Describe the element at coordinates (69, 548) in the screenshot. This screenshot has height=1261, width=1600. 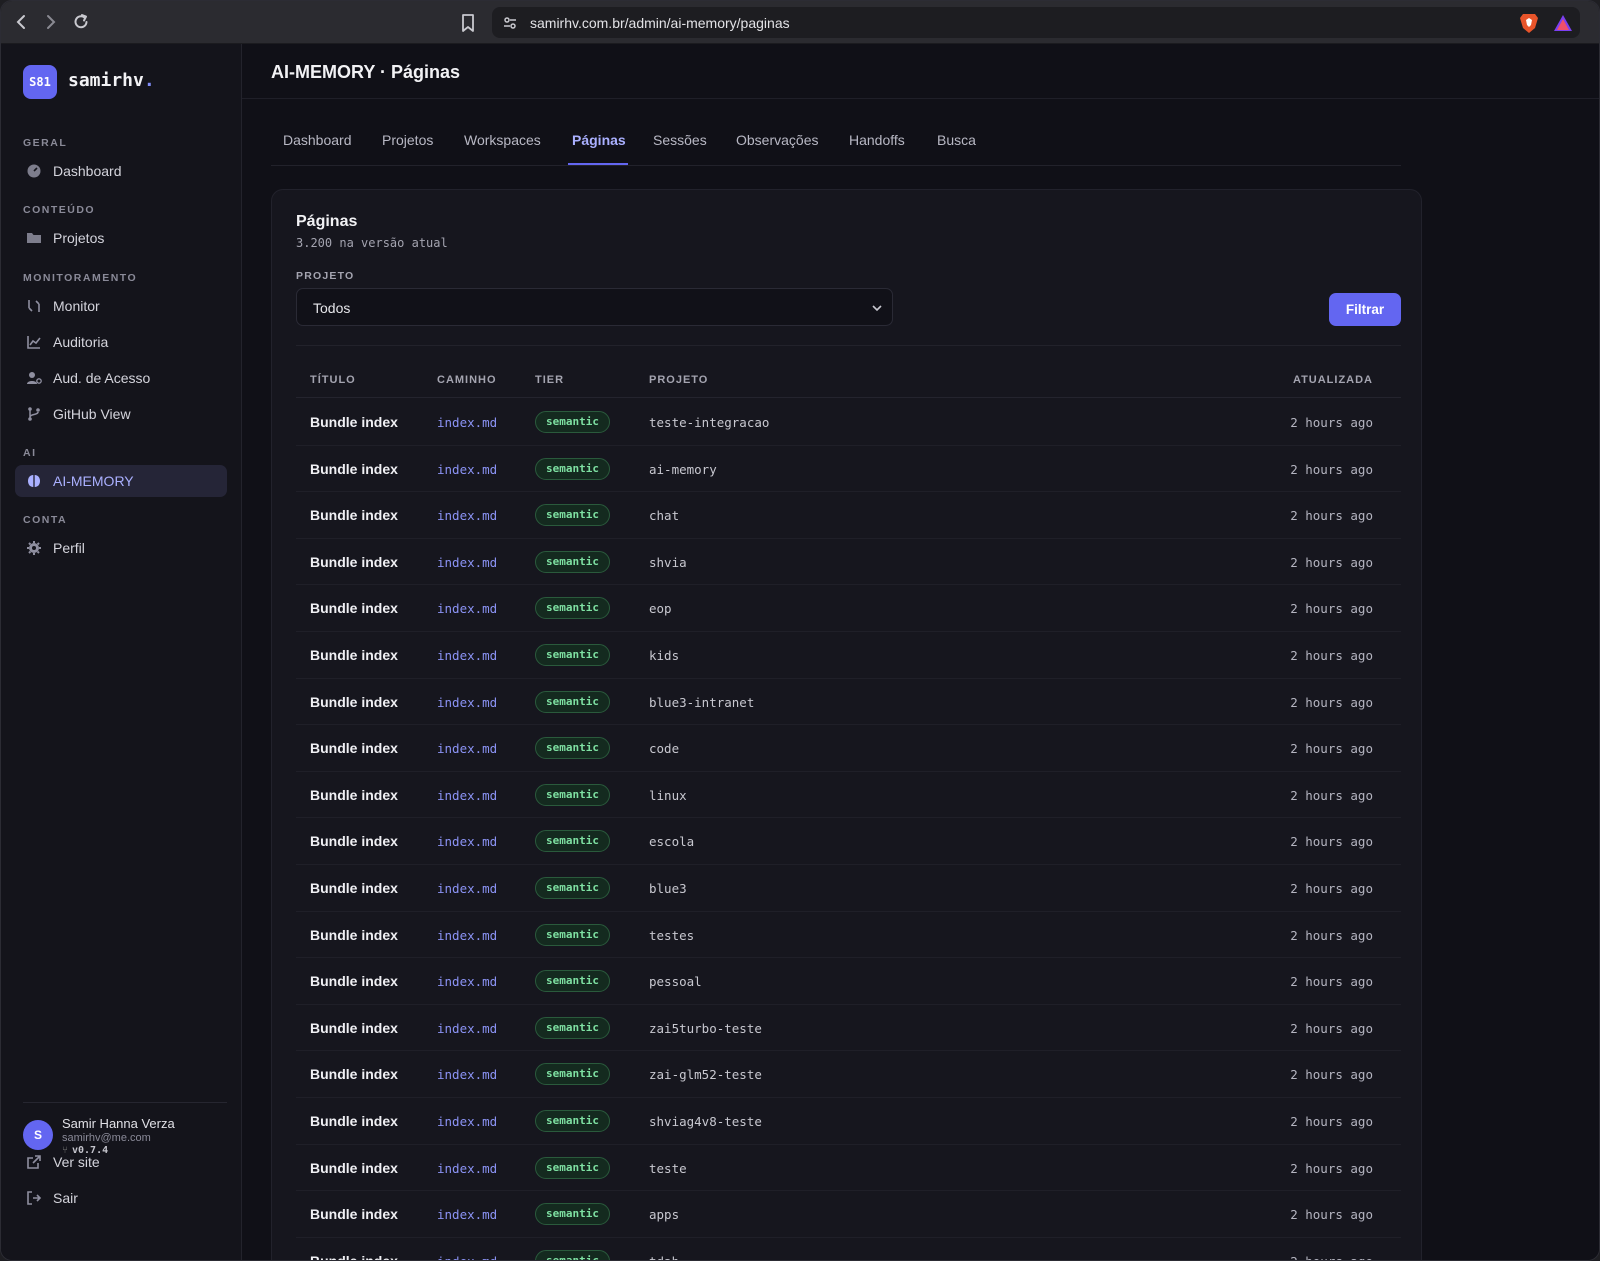
I see `sidebar-item-label: Perfil` at that location.